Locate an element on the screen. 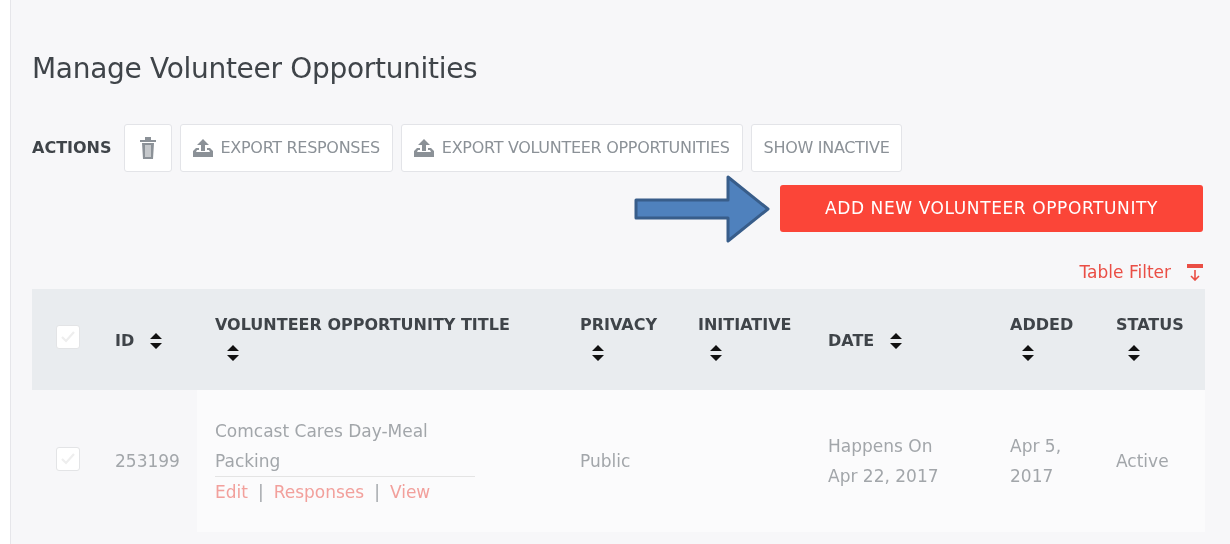 Image resolution: width=1230 pixels, height=544 pixels. column-header: STATUS is located at coordinates (1150, 325).